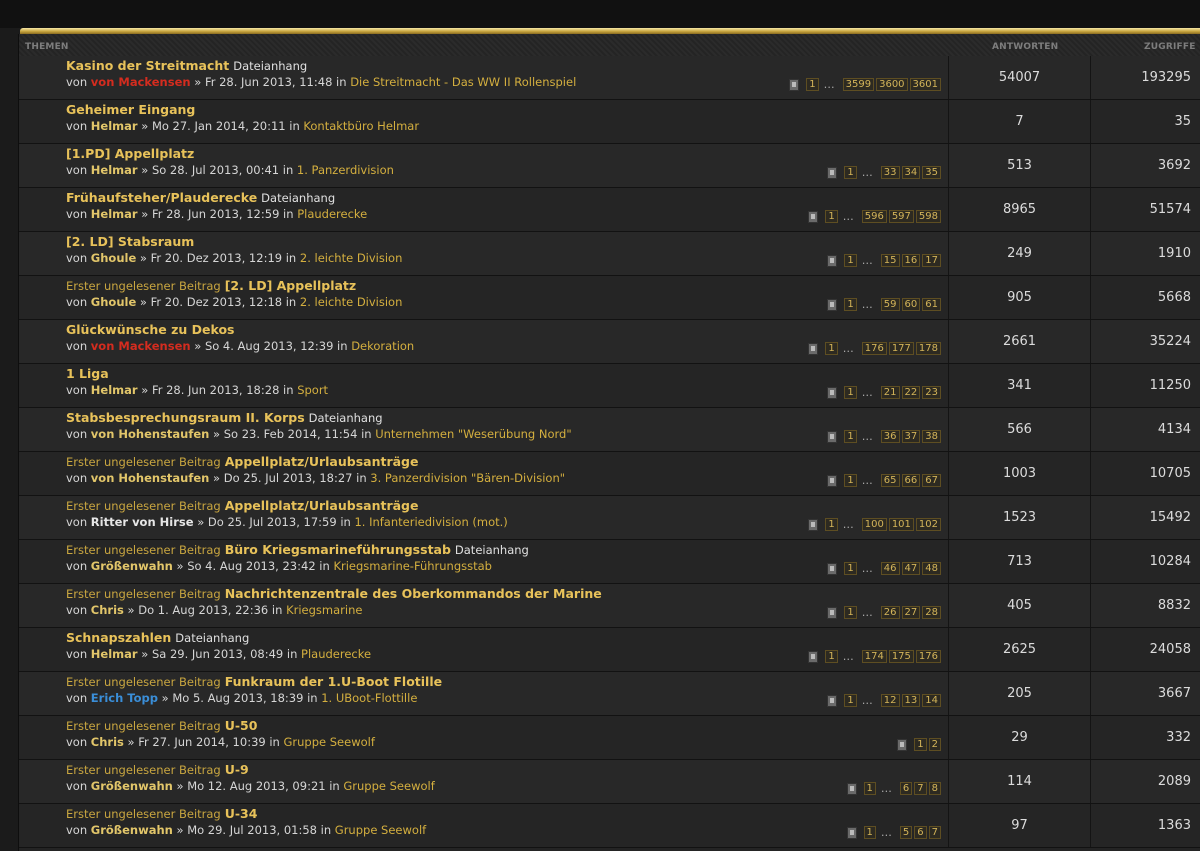 The width and height of the screenshot is (1200, 851). I want to click on topic-title-link: Funkraum der 1.U-Boot Flotille, so click(333, 681).